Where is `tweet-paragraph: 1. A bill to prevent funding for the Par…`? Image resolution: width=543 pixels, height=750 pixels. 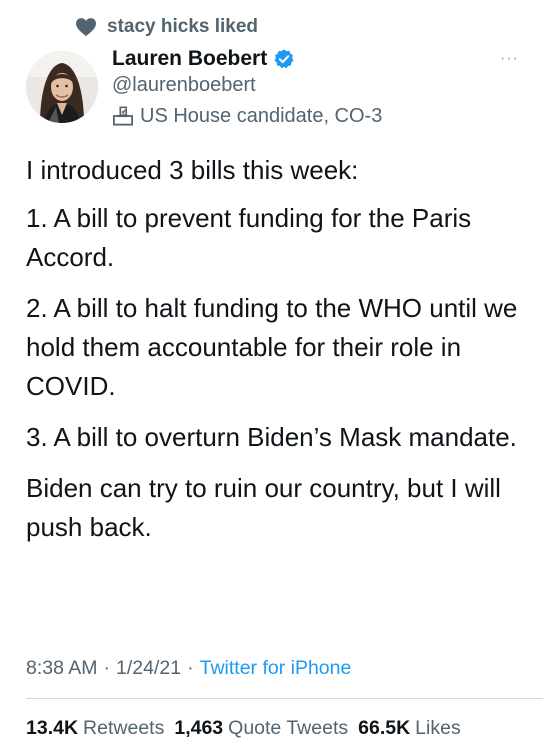 tweet-paragraph: 1. A bill to prevent funding for the Par… is located at coordinates (249, 237).